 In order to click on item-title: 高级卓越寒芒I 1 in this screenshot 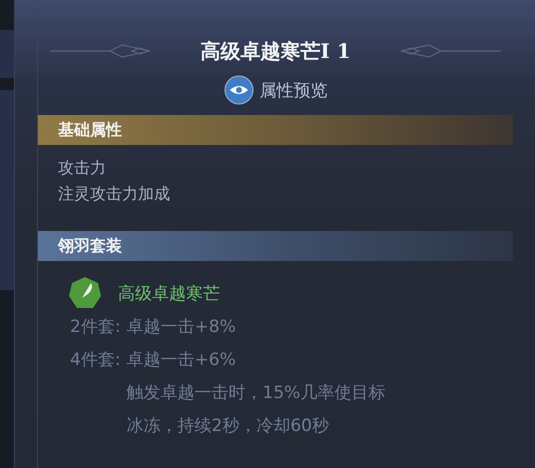, I will do `click(275, 51)`.